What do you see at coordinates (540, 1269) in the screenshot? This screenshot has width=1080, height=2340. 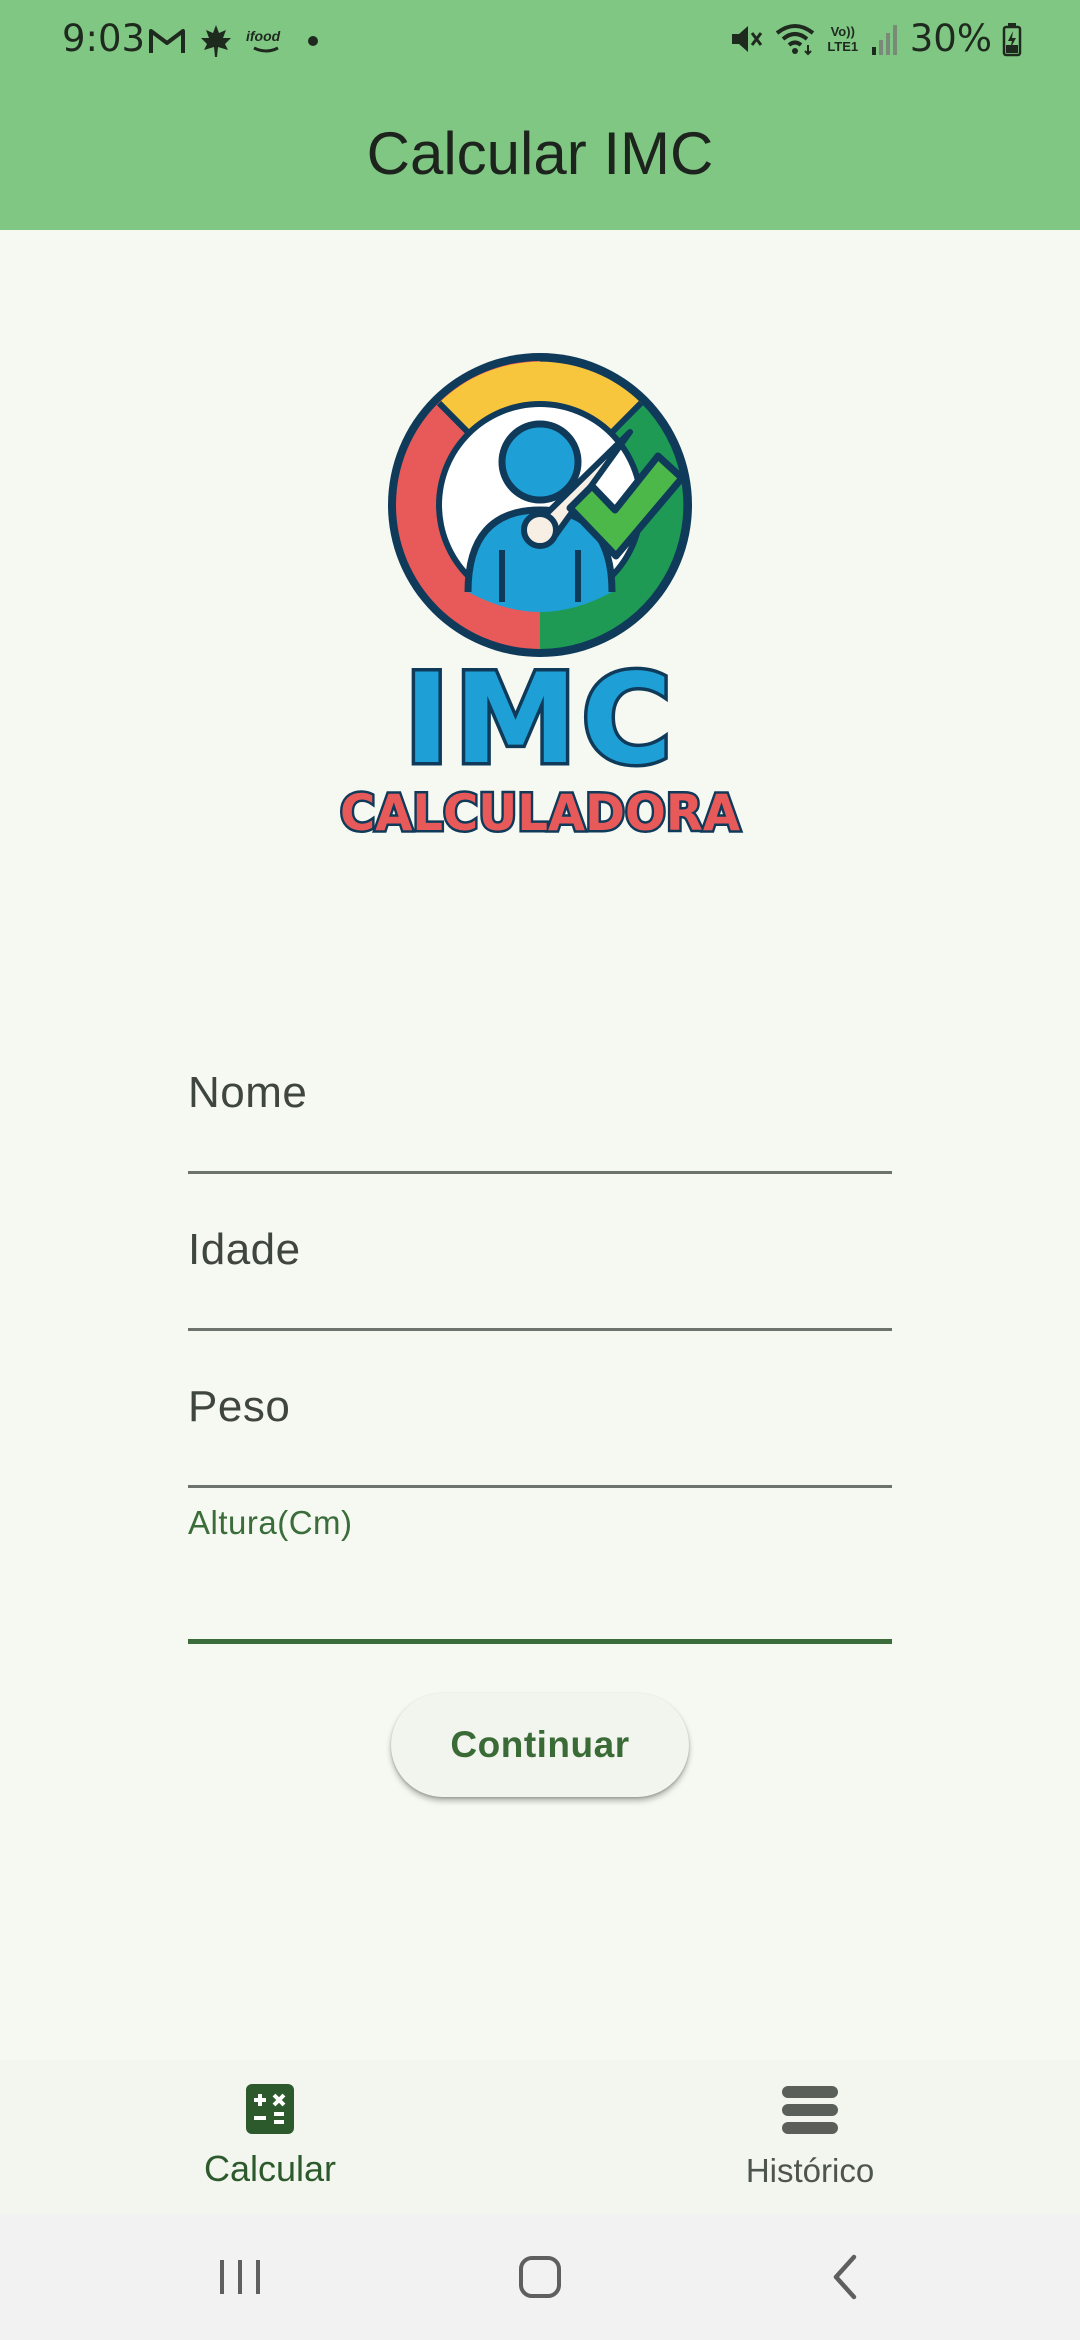 I see `age-field: Idade` at bounding box center [540, 1269].